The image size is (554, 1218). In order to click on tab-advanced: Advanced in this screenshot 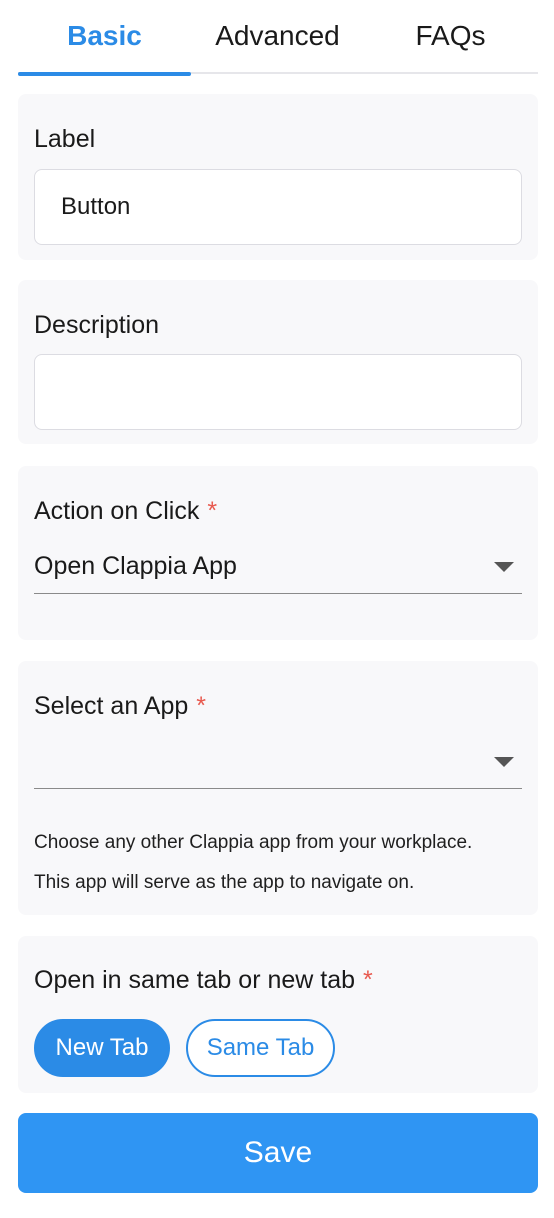, I will do `click(277, 37)`.